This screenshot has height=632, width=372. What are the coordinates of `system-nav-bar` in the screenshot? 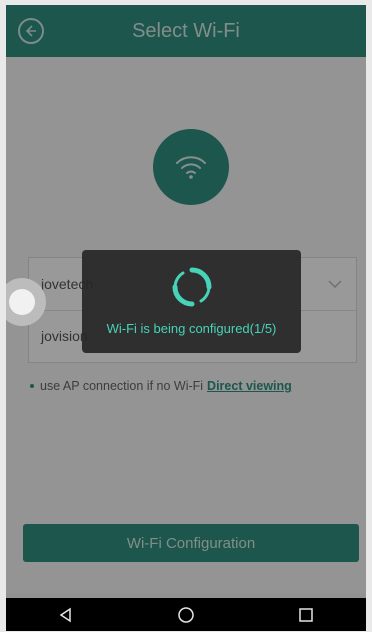 It's located at (186, 614).